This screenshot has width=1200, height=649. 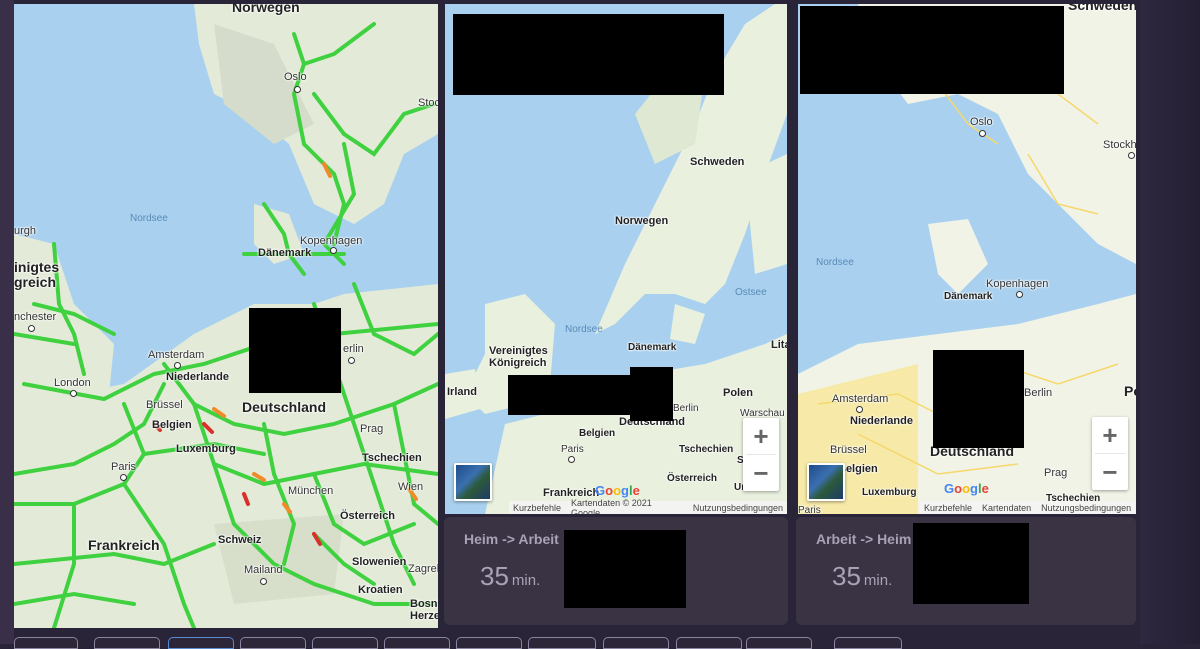 I want to click on travel-time-unit: min., so click(x=878, y=580).